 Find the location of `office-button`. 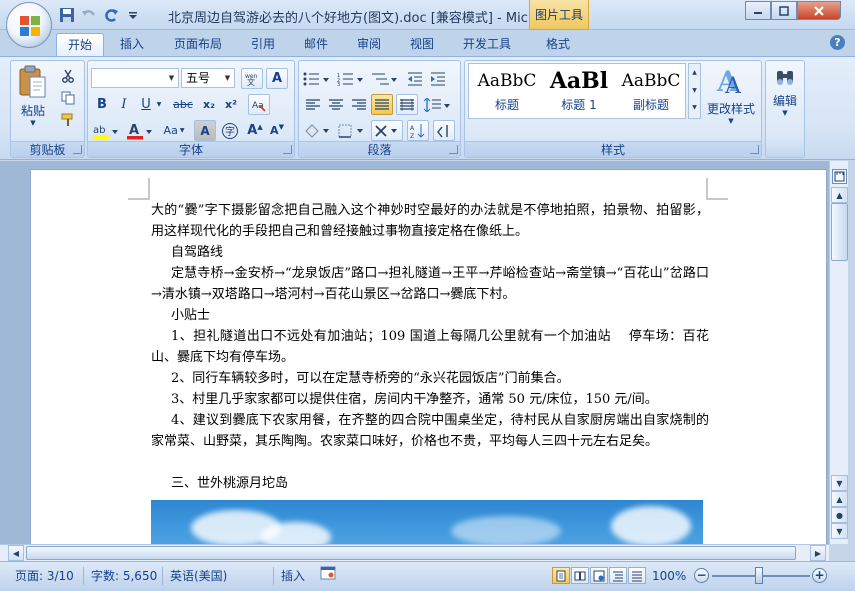

office-button is located at coordinates (29, 25).